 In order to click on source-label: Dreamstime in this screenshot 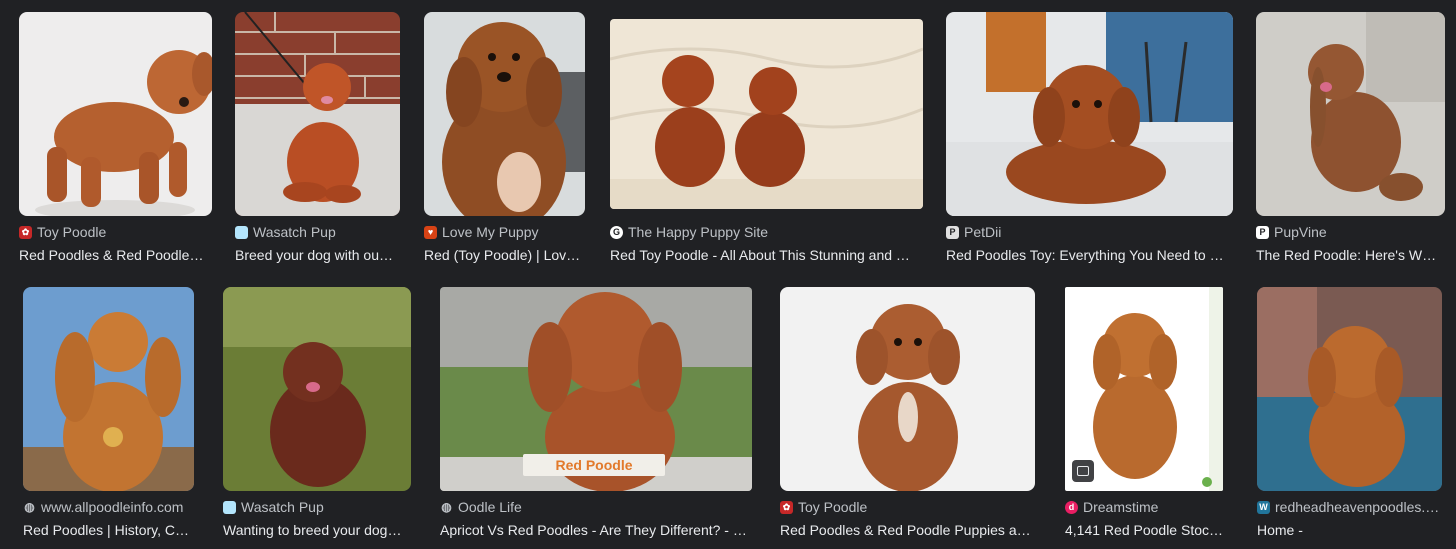, I will do `click(1121, 507)`.